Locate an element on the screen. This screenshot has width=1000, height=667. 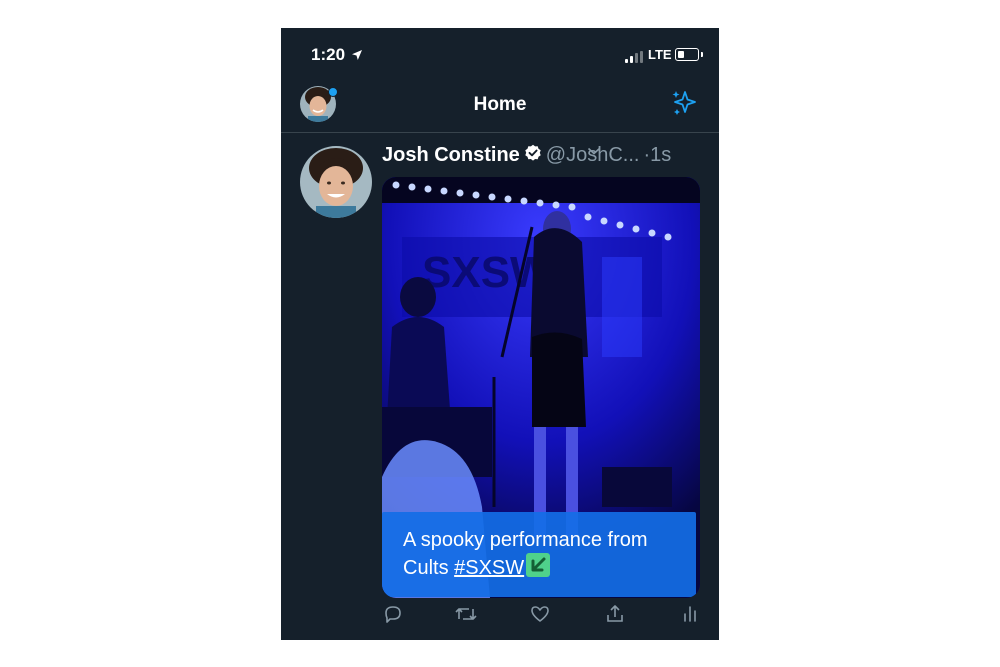
battery-icon is located at coordinates (687, 54).